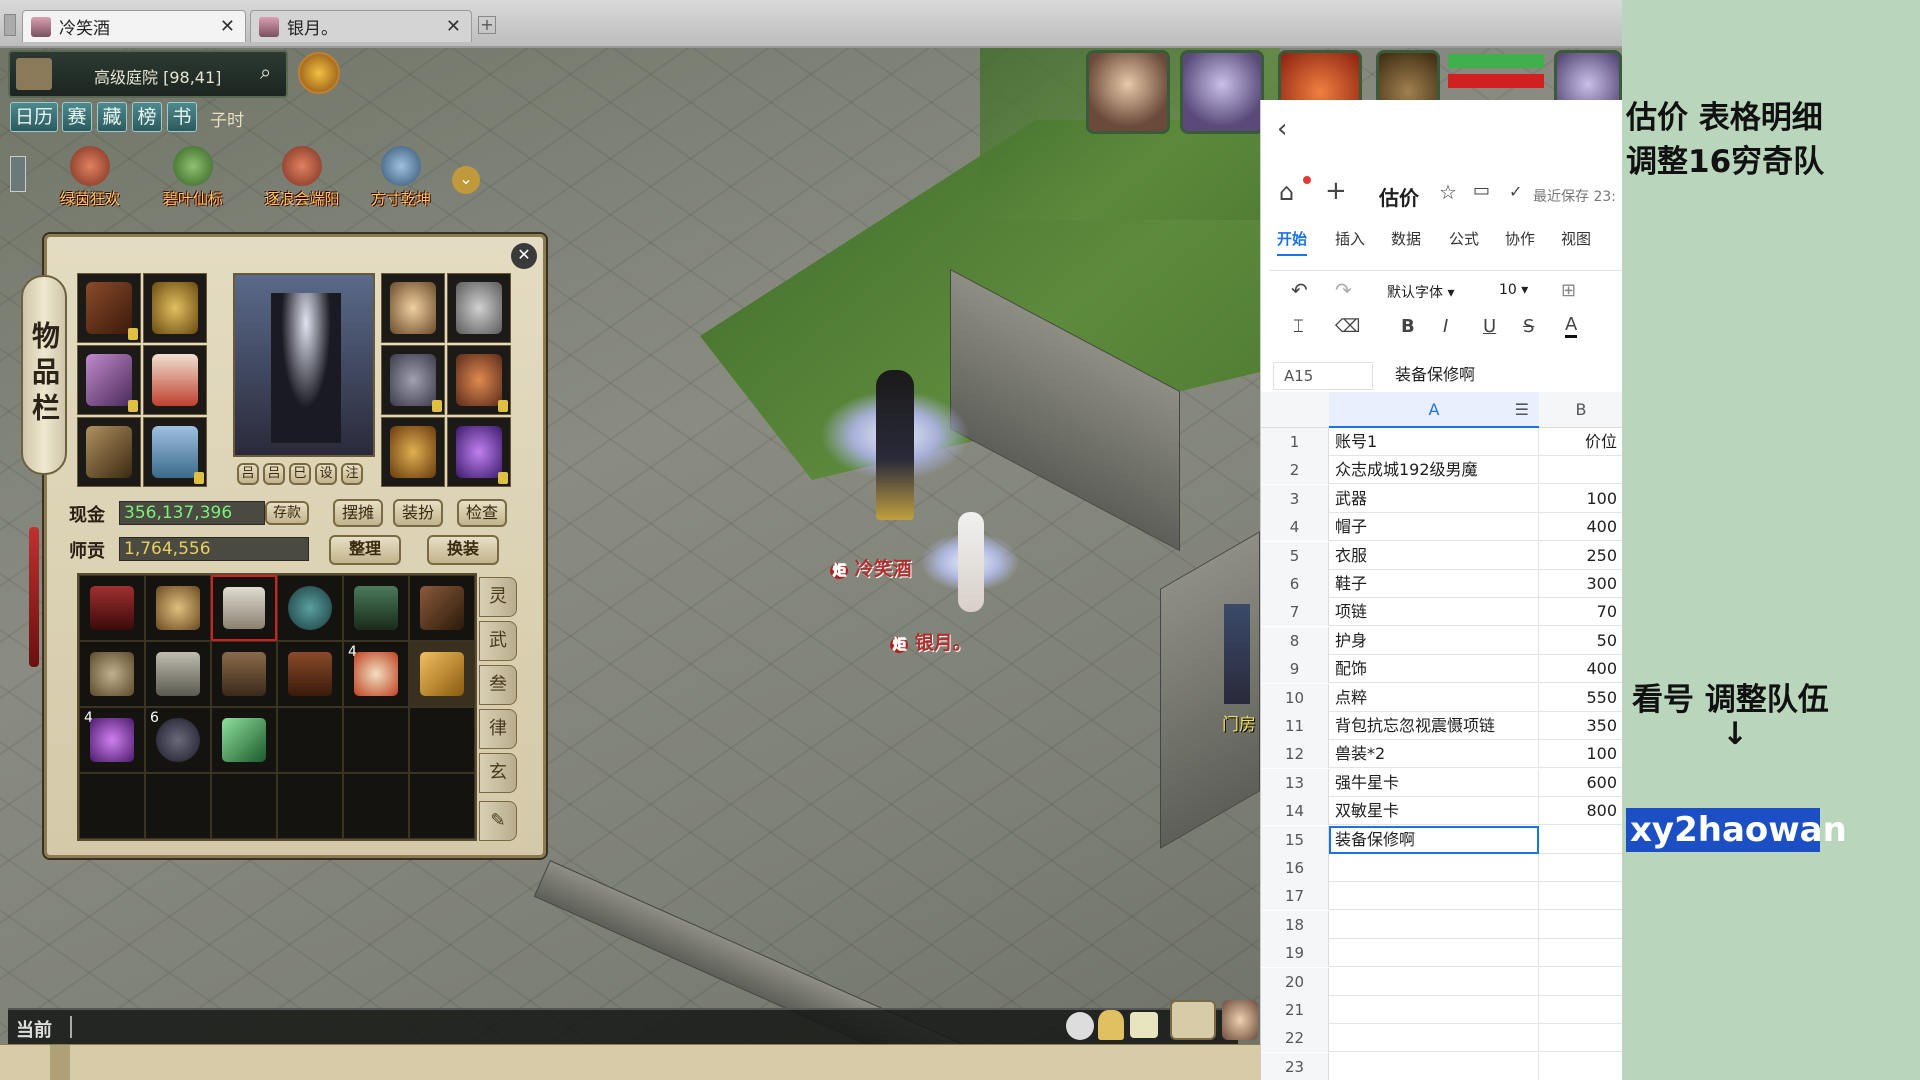  Describe the element at coordinates (1406, 238) in the screenshot. I see `tab-data: 数据` at that location.